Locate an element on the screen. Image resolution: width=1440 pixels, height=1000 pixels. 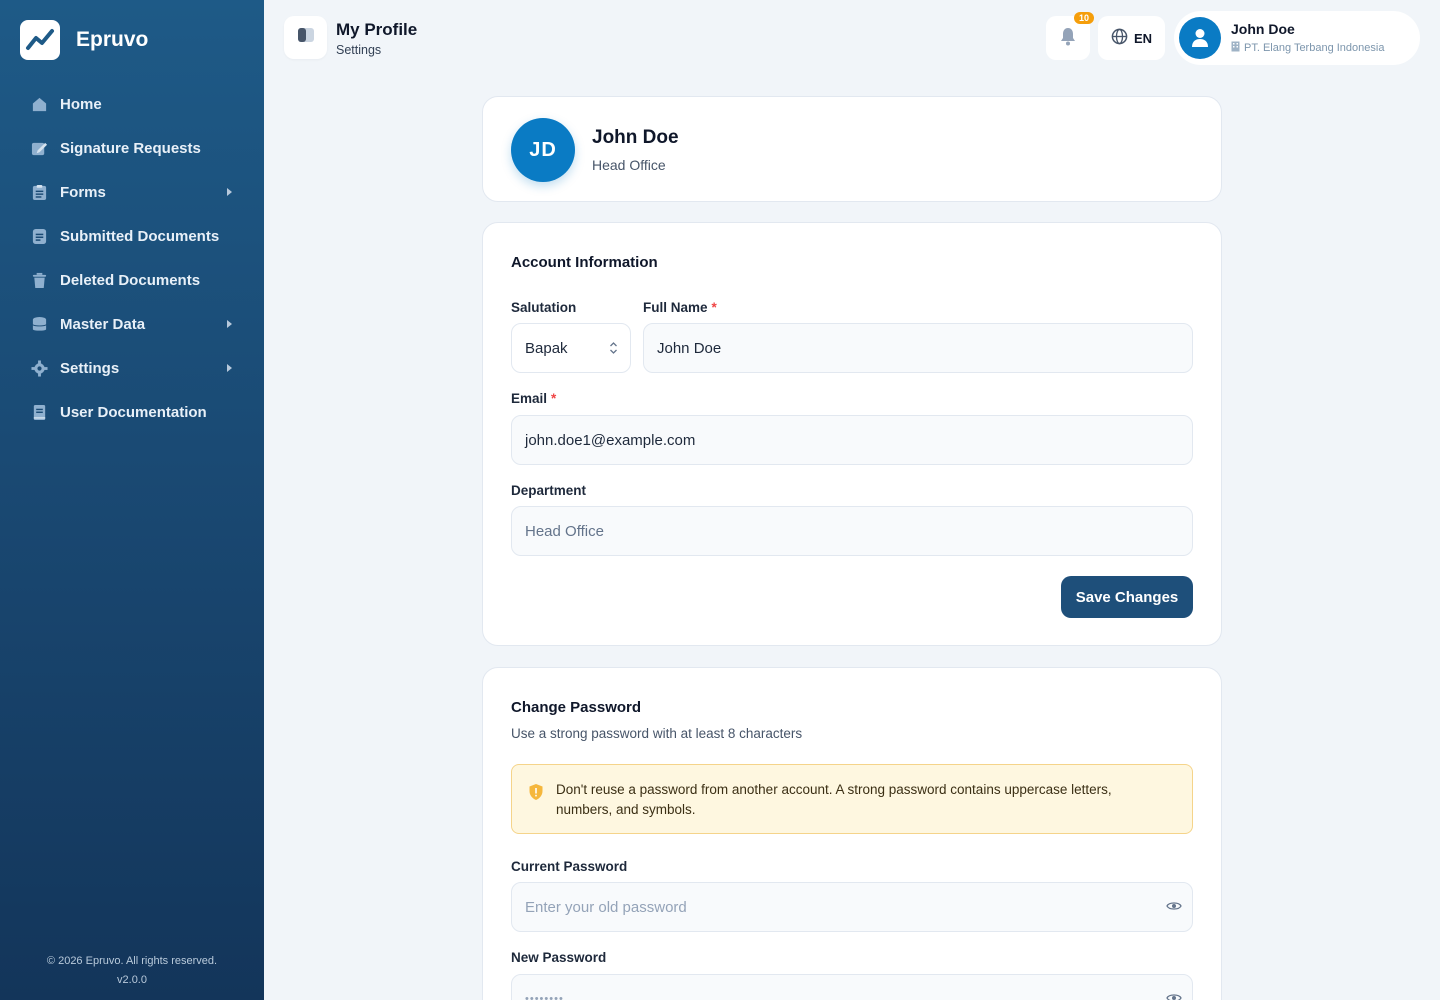
sidebar-item-settings: Settings is located at coordinates (132, 368).